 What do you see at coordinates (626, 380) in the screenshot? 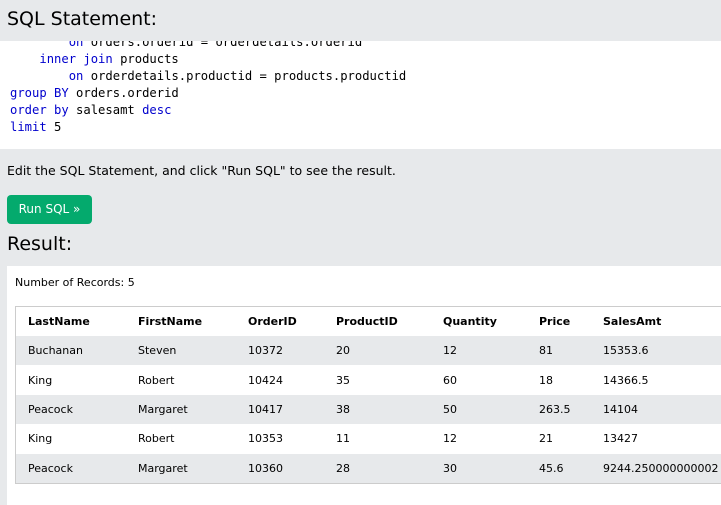
I see `table-cell-salesamt: 14366.5` at bounding box center [626, 380].